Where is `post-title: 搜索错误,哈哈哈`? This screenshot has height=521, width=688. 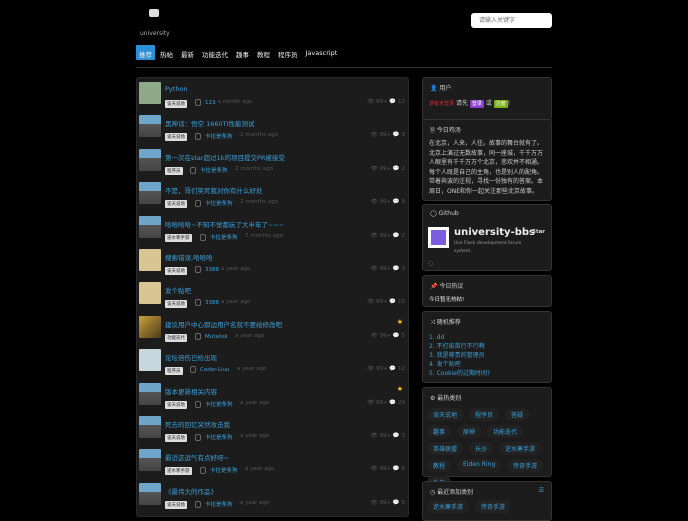 post-title: 搜索错误,哈哈哈 is located at coordinates (189, 257).